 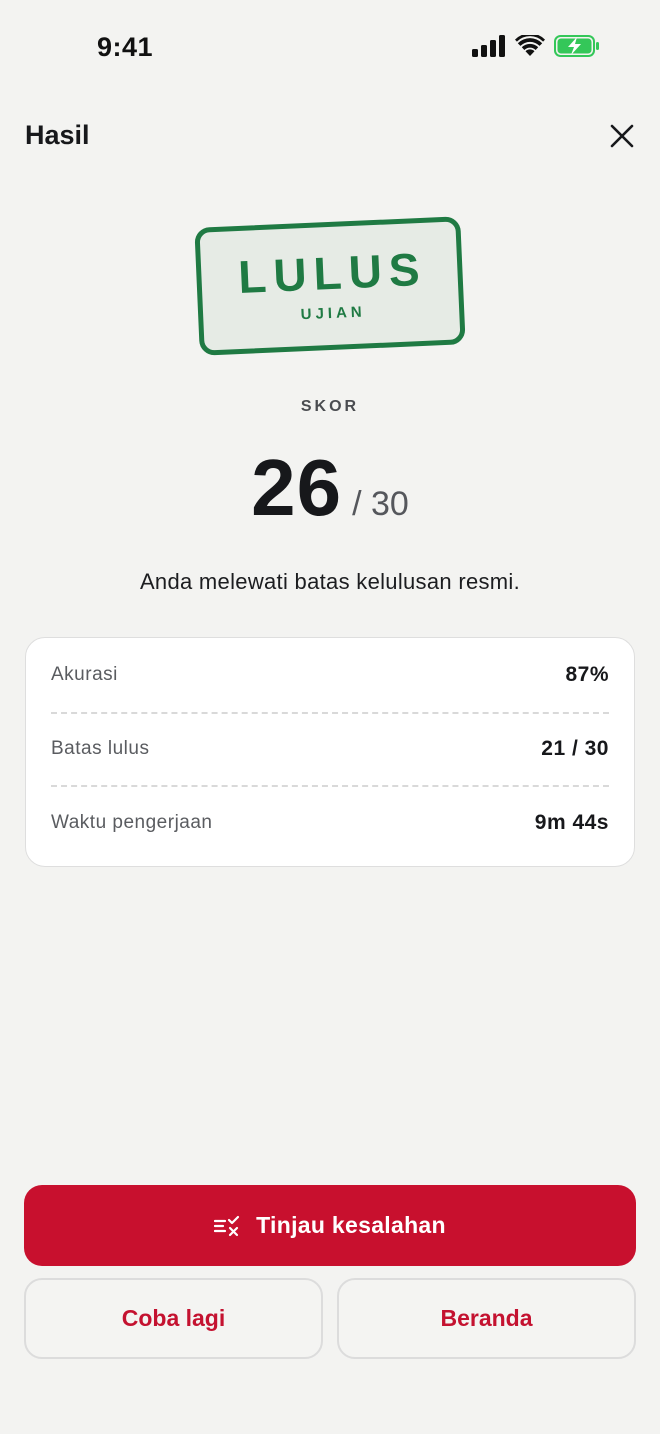 I want to click on stat-label: Batas lulus, so click(x=100, y=749).